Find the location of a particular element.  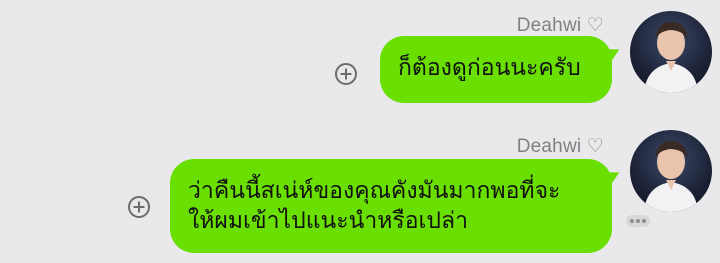

message-bubble: ก็ต้องดูก่อนนะครับ is located at coordinates (502, 69).